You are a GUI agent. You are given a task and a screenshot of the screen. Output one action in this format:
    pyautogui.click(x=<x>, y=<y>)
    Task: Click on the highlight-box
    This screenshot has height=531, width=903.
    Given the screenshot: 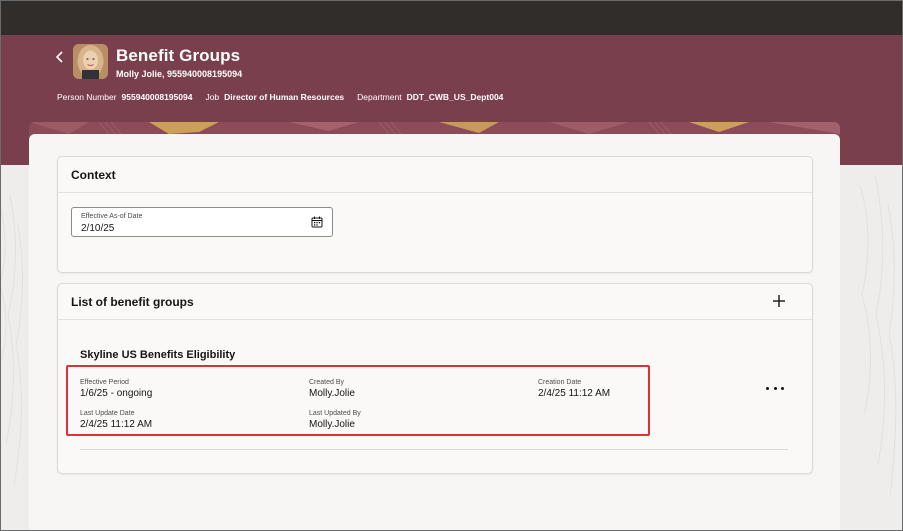 What is the action you would take?
    pyautogui.click(x=358, y=400)
    